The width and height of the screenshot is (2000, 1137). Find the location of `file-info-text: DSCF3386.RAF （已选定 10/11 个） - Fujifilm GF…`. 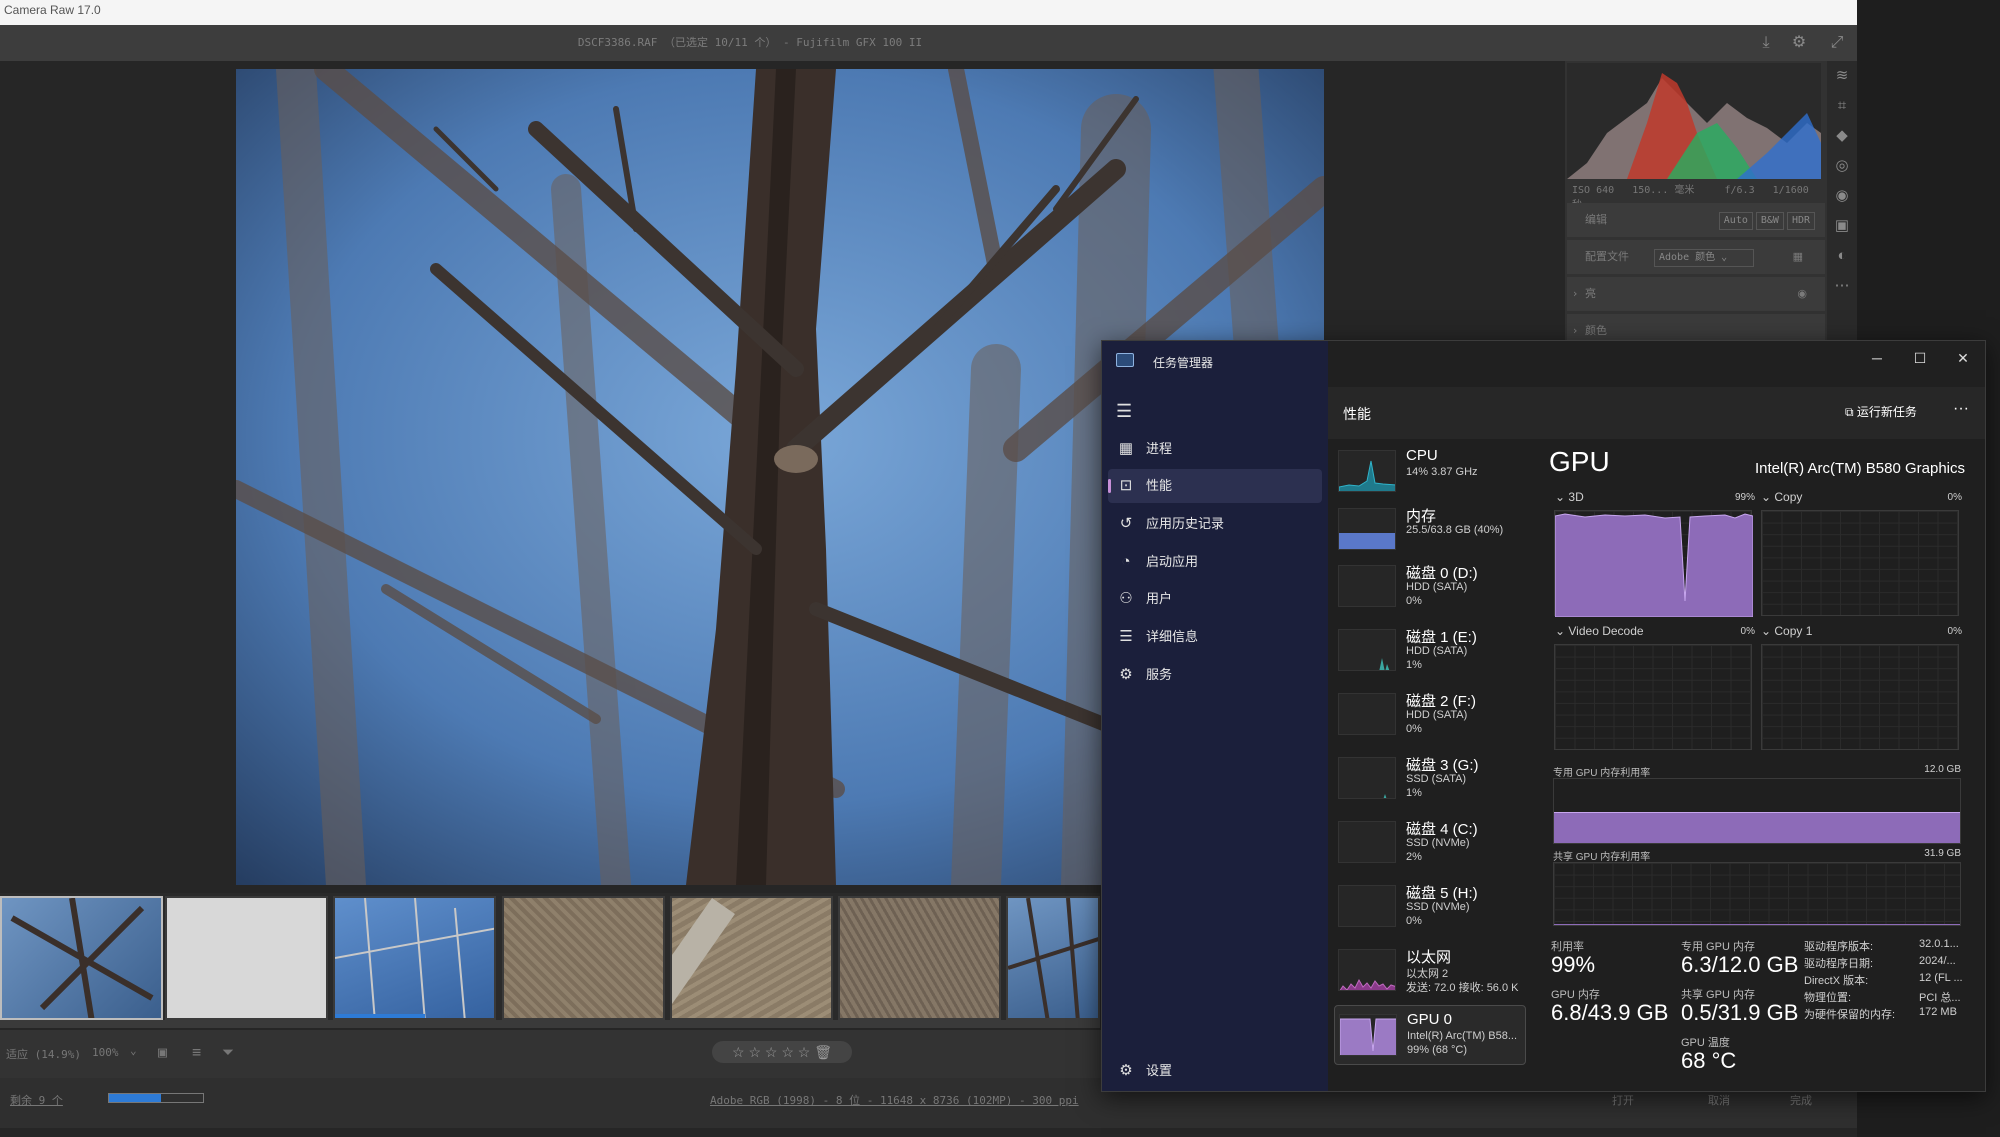

file-info-text: DSCF3386.RAF （已选定 10/11 个） - Fujifilm GF… is located at coordinates (750, 42).